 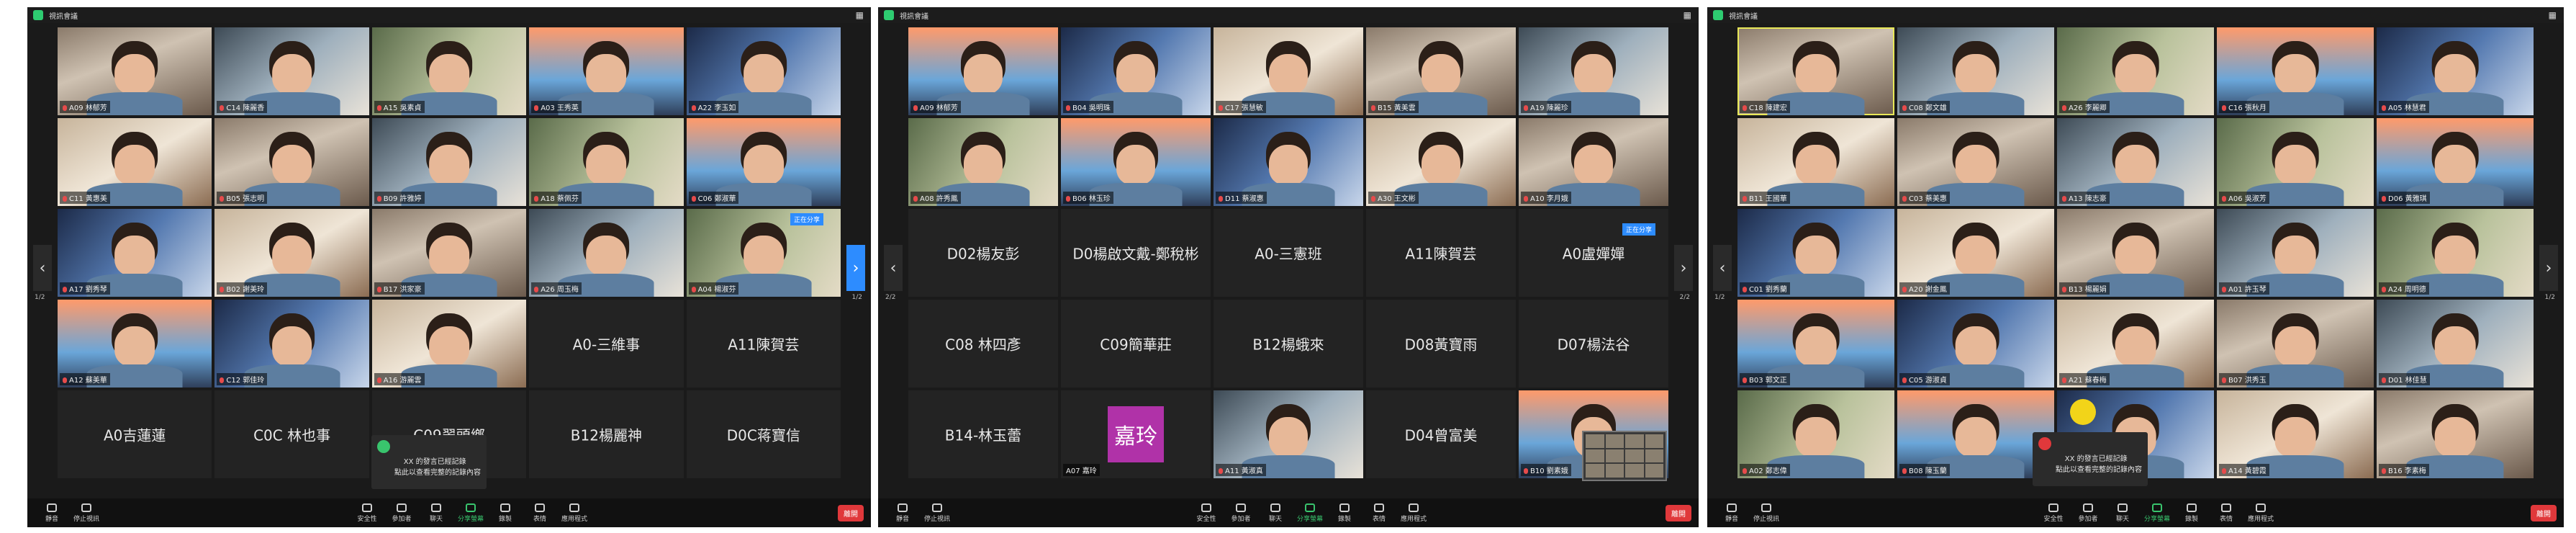 I want to click on participant-tile: A24 周明德, so click(x=2455, y=253).